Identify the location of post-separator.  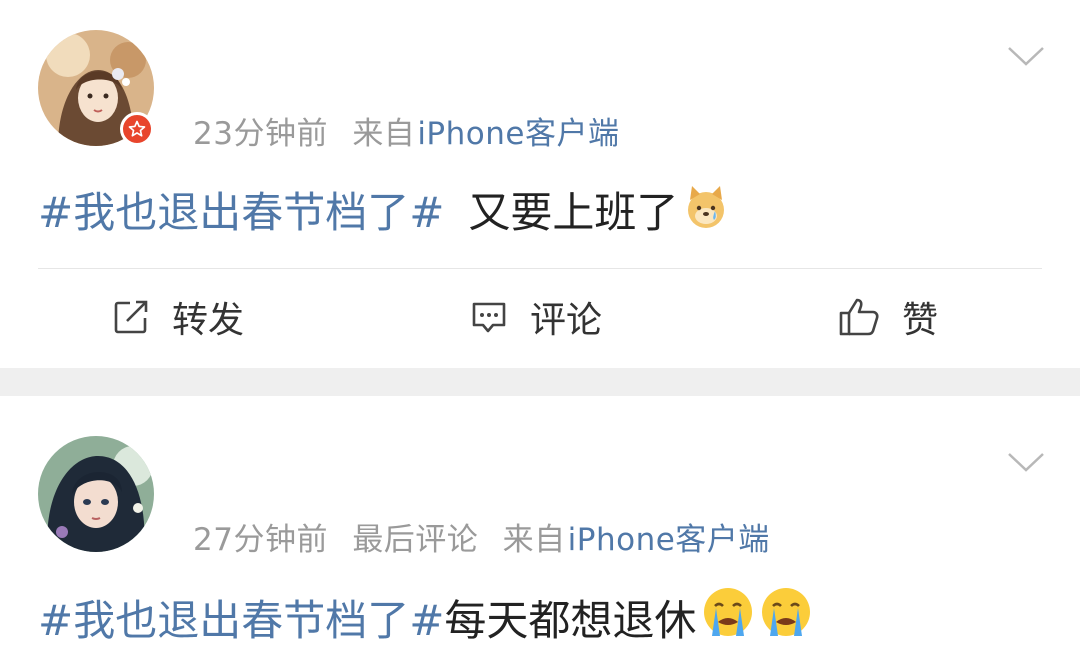
(540, 382).